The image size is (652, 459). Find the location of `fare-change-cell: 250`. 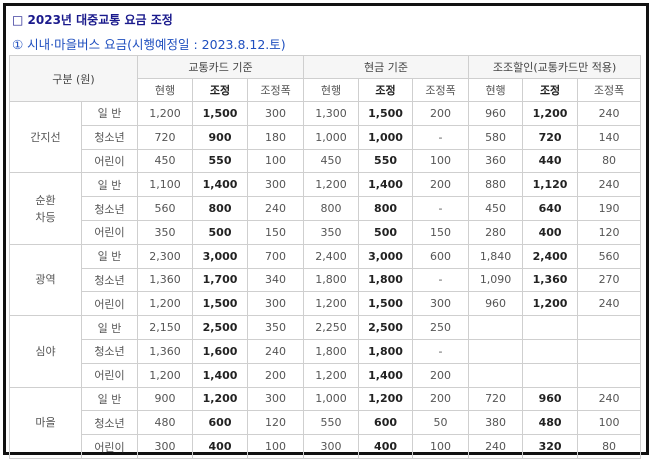

fare-change-cell: 250 is located at coordinates (441, 327).